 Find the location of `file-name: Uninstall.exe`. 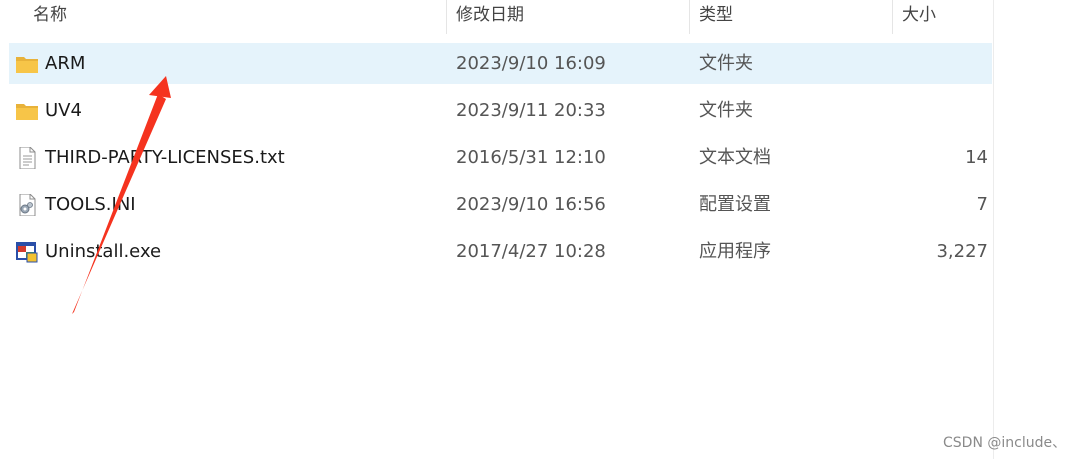

file-name: Uninstall.exe is located at coordinates (103, 251).